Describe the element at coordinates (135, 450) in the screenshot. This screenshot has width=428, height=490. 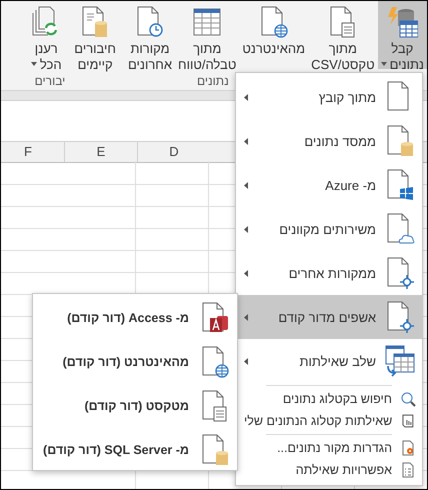
I see `submenu-item: מ- SQL Server (דור קודם)` at that location.